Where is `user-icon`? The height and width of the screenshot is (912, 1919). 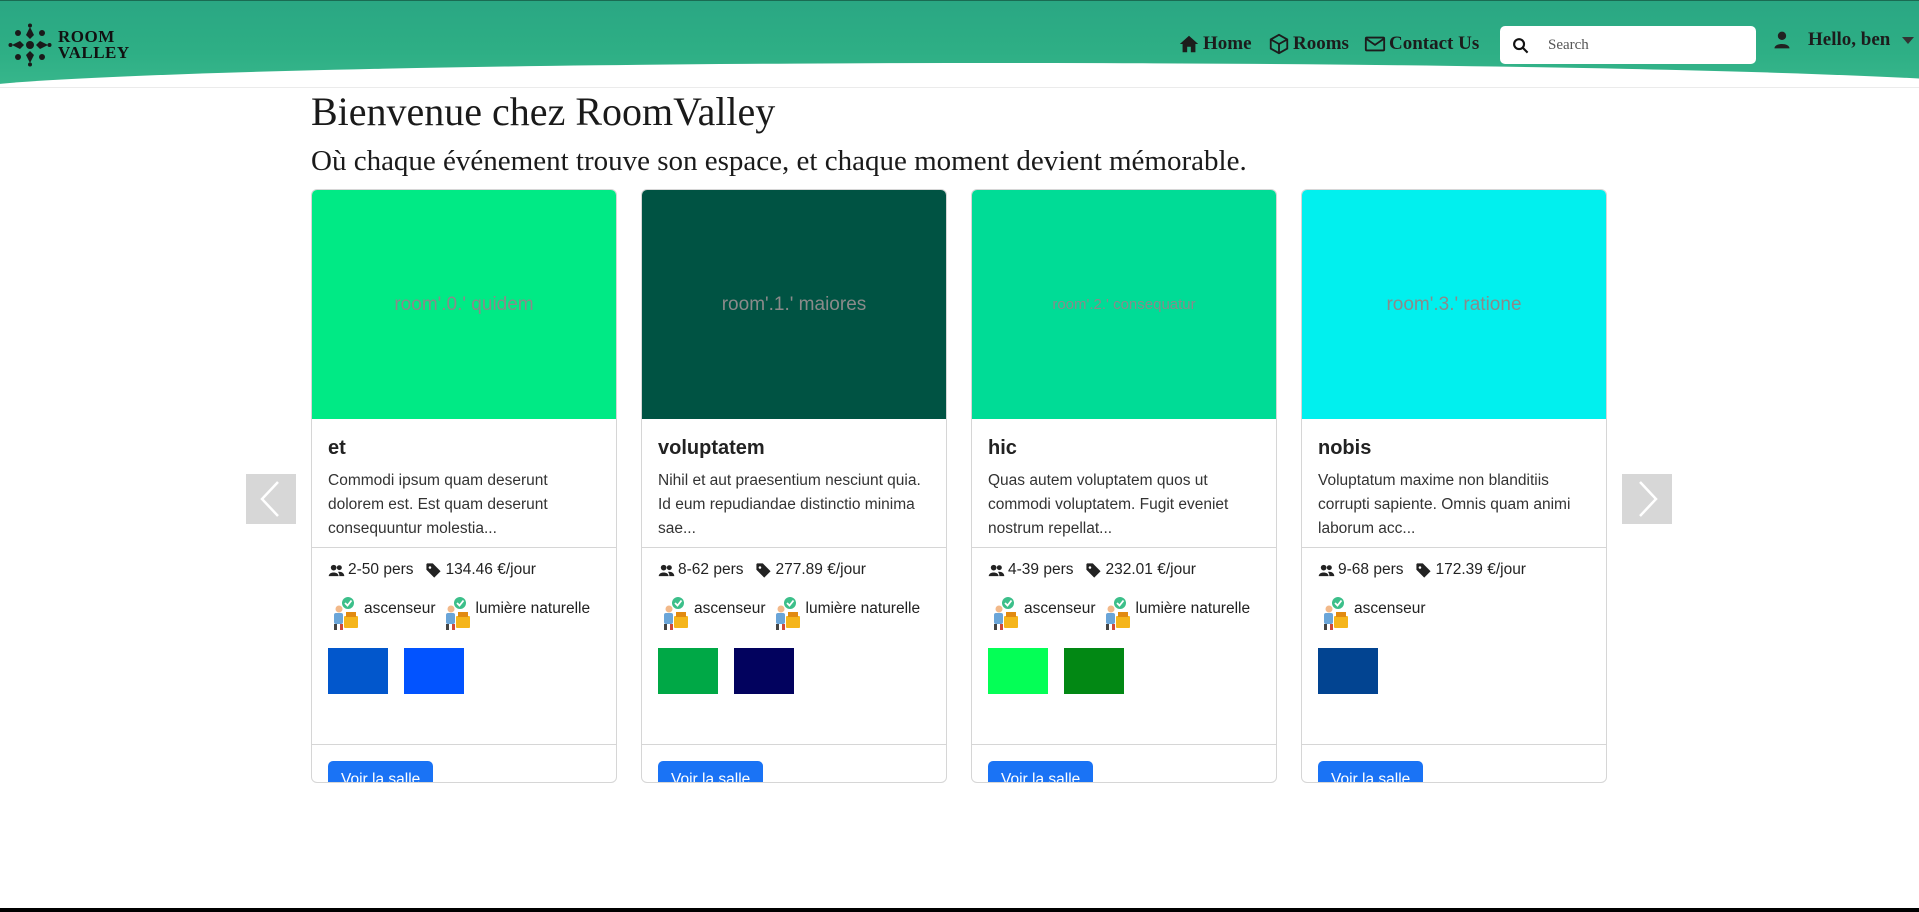
user-icon is located at coordinates (1782, 40).